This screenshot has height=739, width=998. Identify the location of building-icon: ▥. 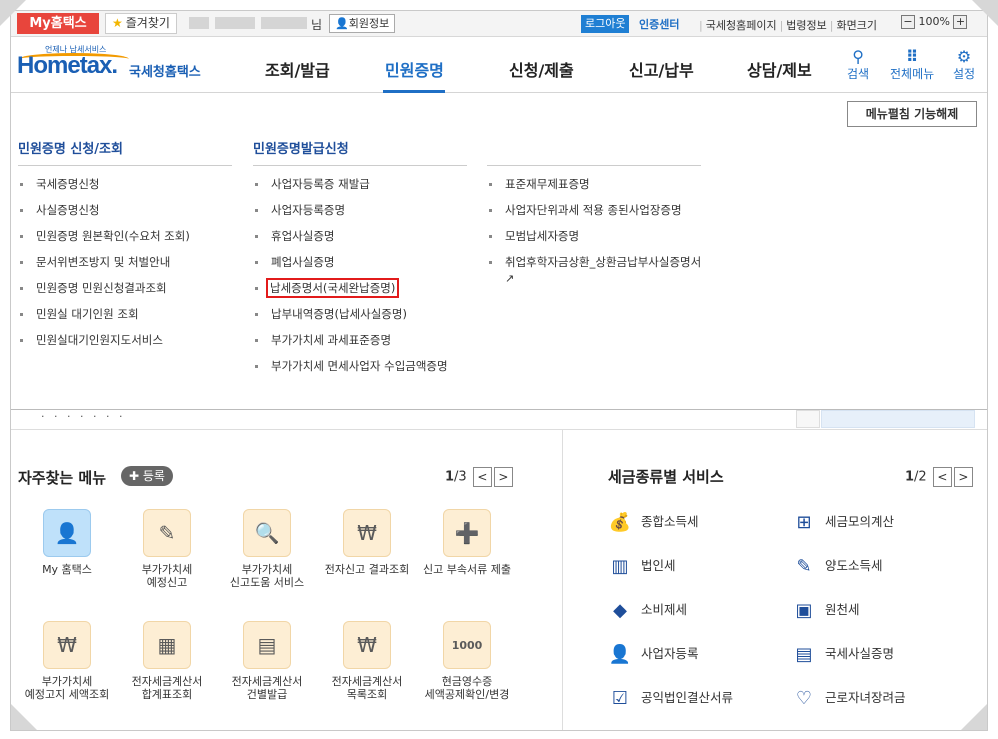
(620, 566).